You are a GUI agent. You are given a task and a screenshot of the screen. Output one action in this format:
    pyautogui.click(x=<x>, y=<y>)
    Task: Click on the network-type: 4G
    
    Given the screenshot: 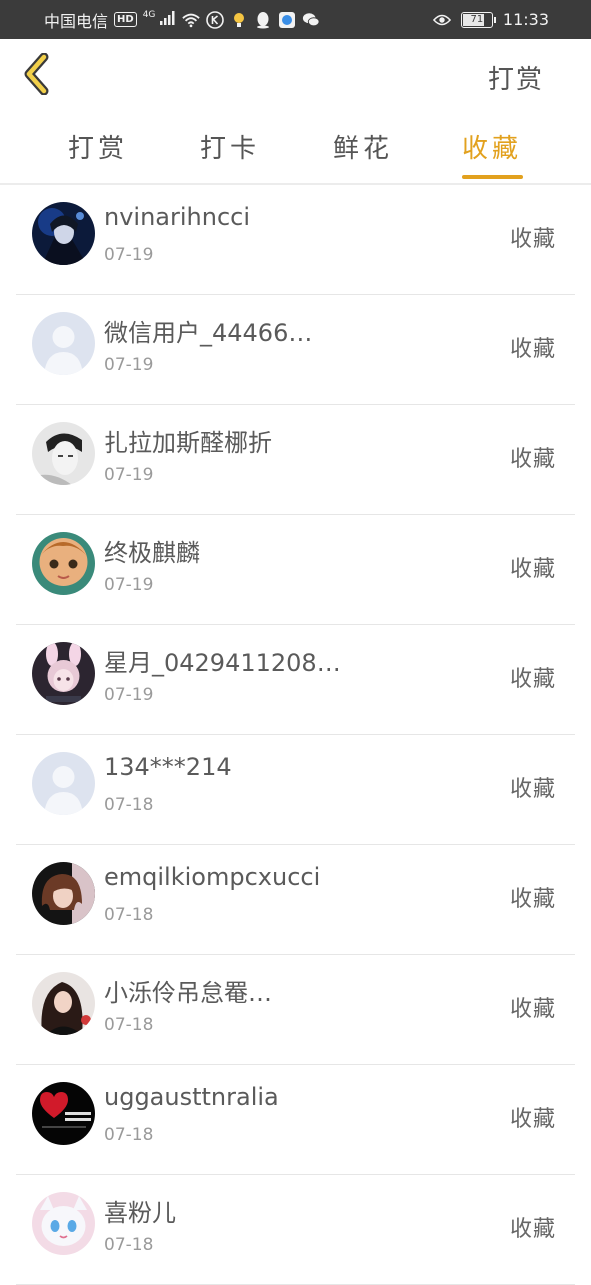 What is the action you would take?
    pyautogui.click(x=149, y=15)
    